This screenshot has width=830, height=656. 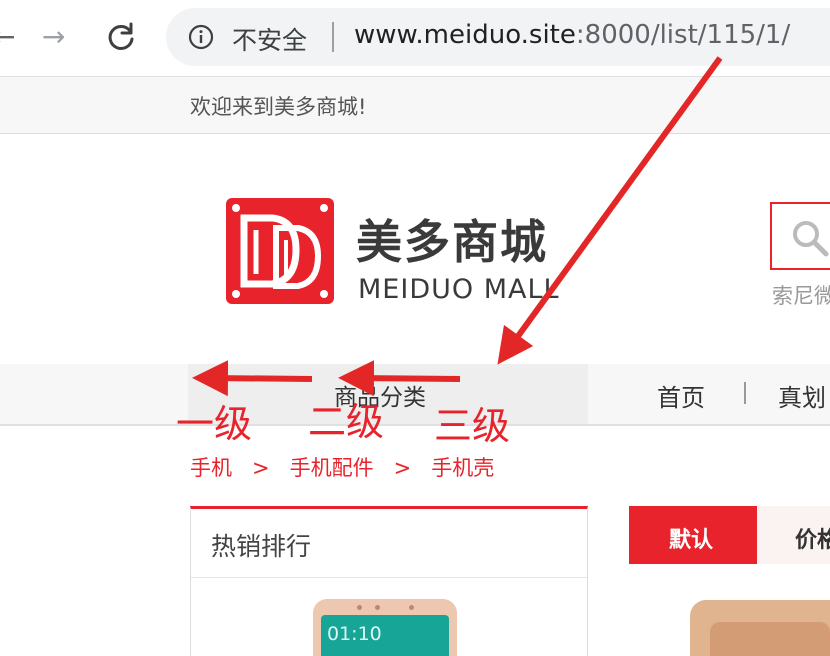 What do you see at coordinates (691, 540) in the screenshot?
I see `sort-default-label: 默认` at bounding box center [691, 540].